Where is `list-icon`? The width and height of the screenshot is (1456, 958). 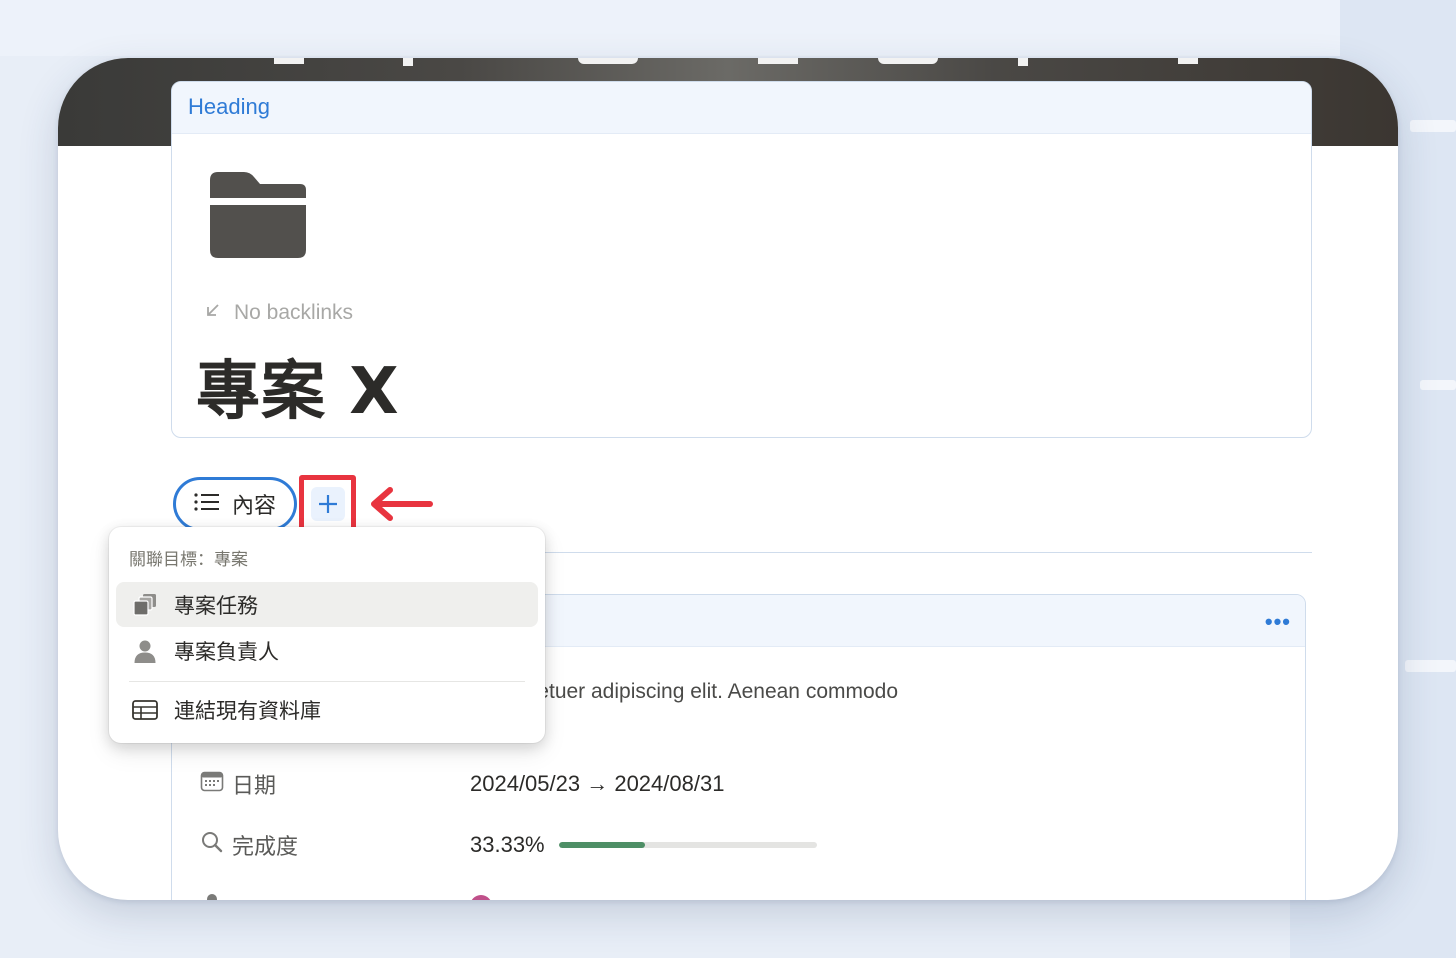 list-icon is located at coordinates (207, 504).